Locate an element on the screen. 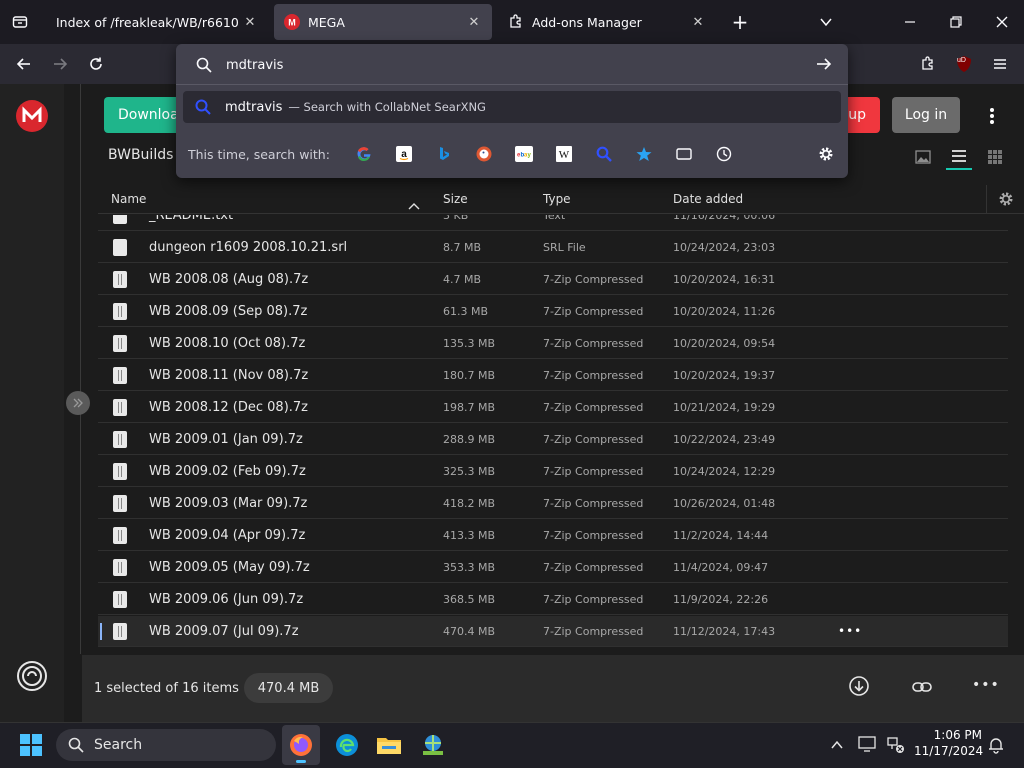  file-date: 11/12/2024, 17:43 is located at coordinates (724, 631).